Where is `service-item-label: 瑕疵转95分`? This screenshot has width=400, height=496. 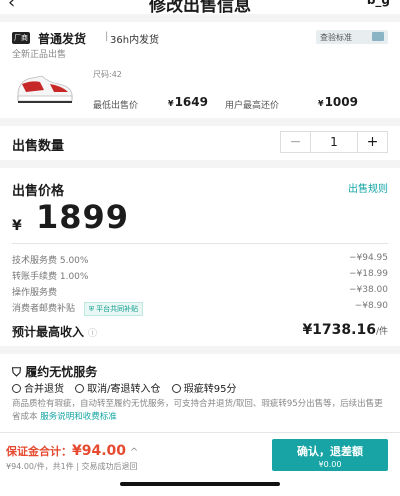 service-item-label: 瑕疵转95分 is located at coordinates (210, 389).